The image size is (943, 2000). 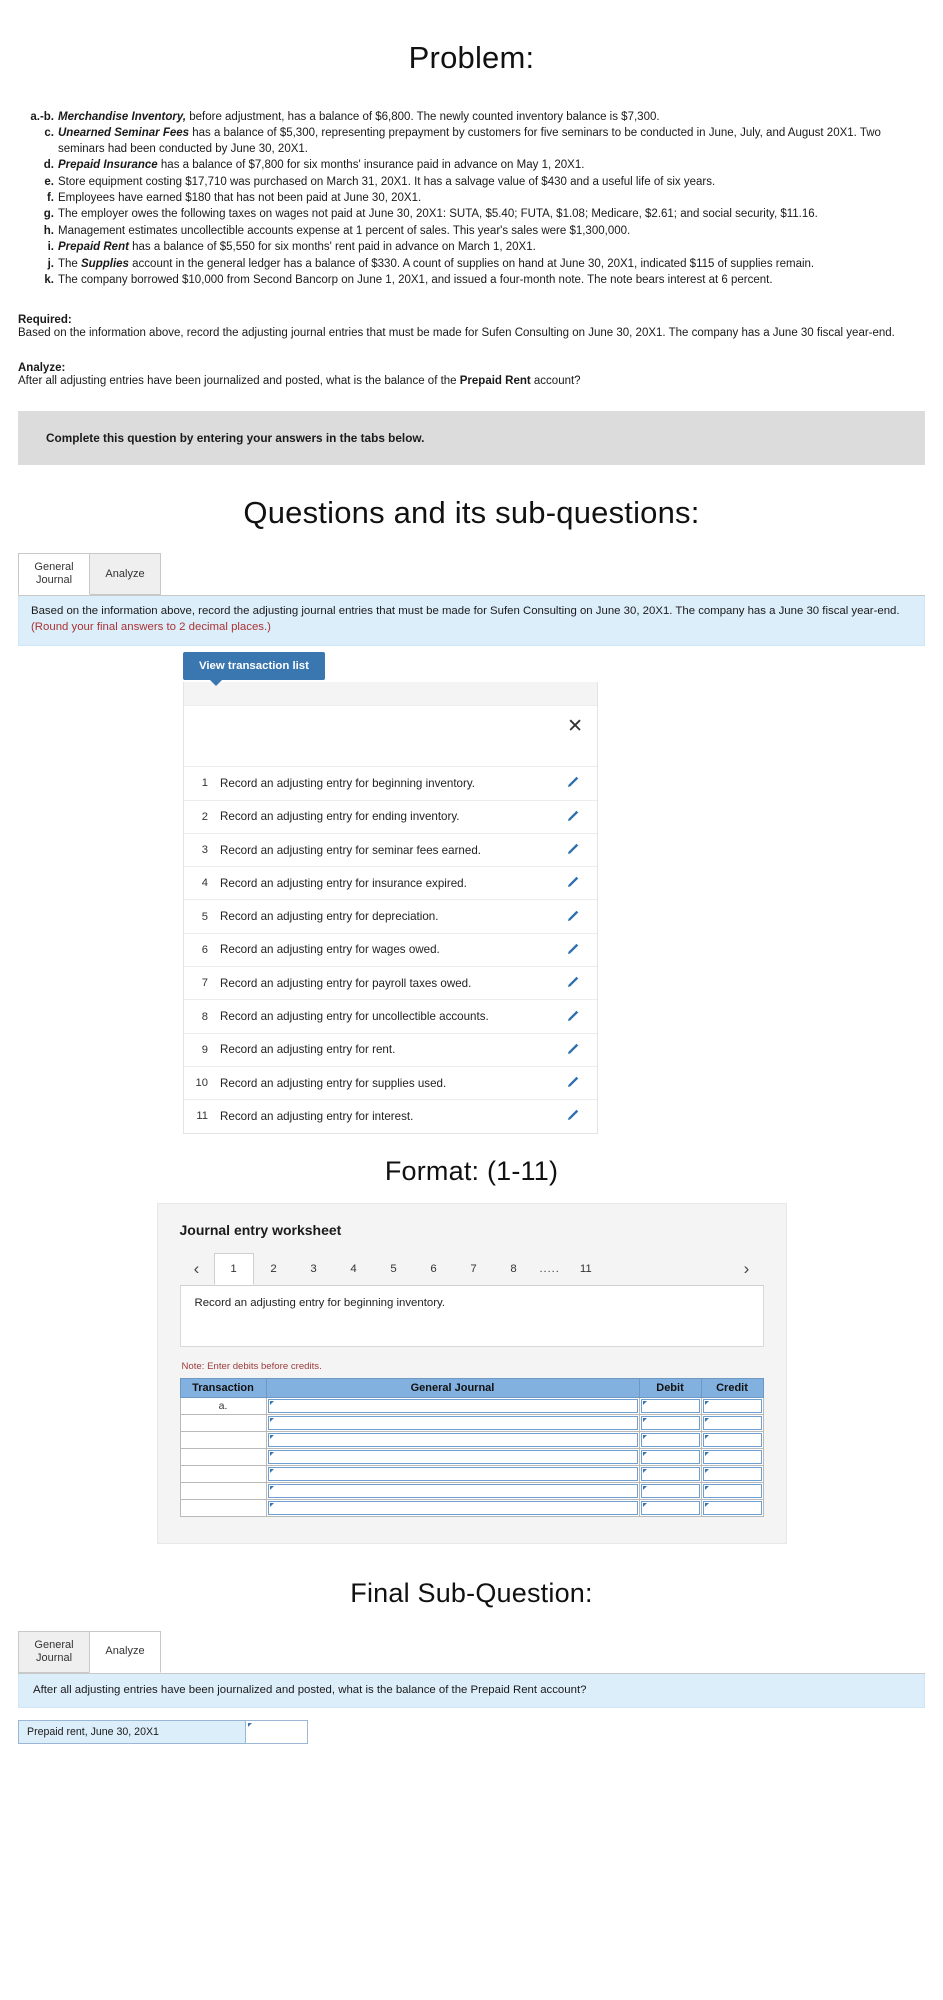 What do you see at coordinates (434, 1269) in the screenshot?
I see `worksheet-tab-6: 6` at bounding box center [434, 1269].